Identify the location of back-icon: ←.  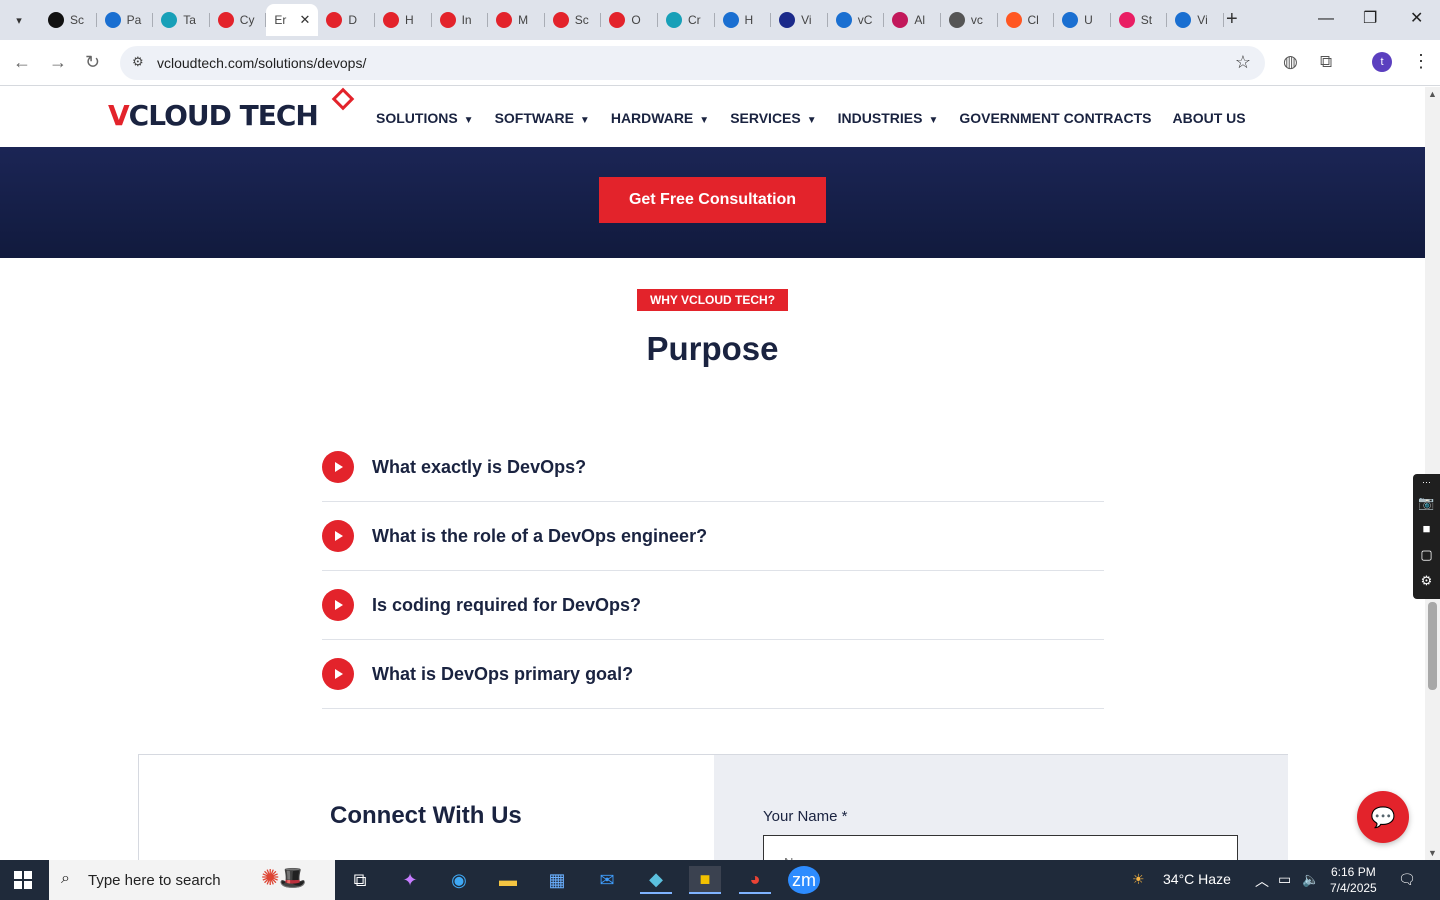
(22, 62).